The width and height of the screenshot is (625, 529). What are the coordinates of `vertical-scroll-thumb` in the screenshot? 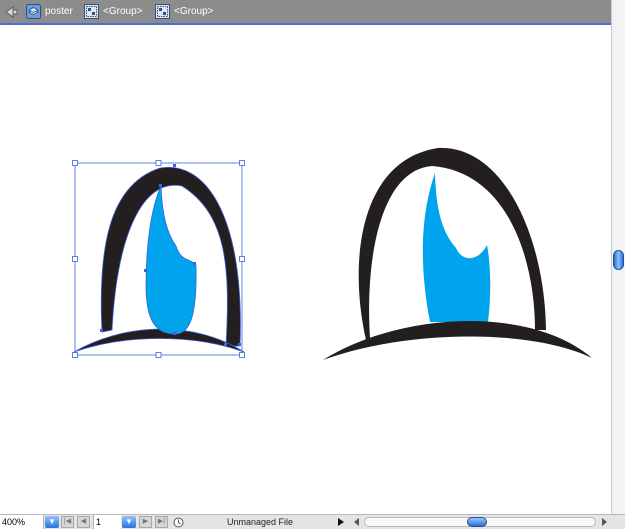 It's located at (618, 260).